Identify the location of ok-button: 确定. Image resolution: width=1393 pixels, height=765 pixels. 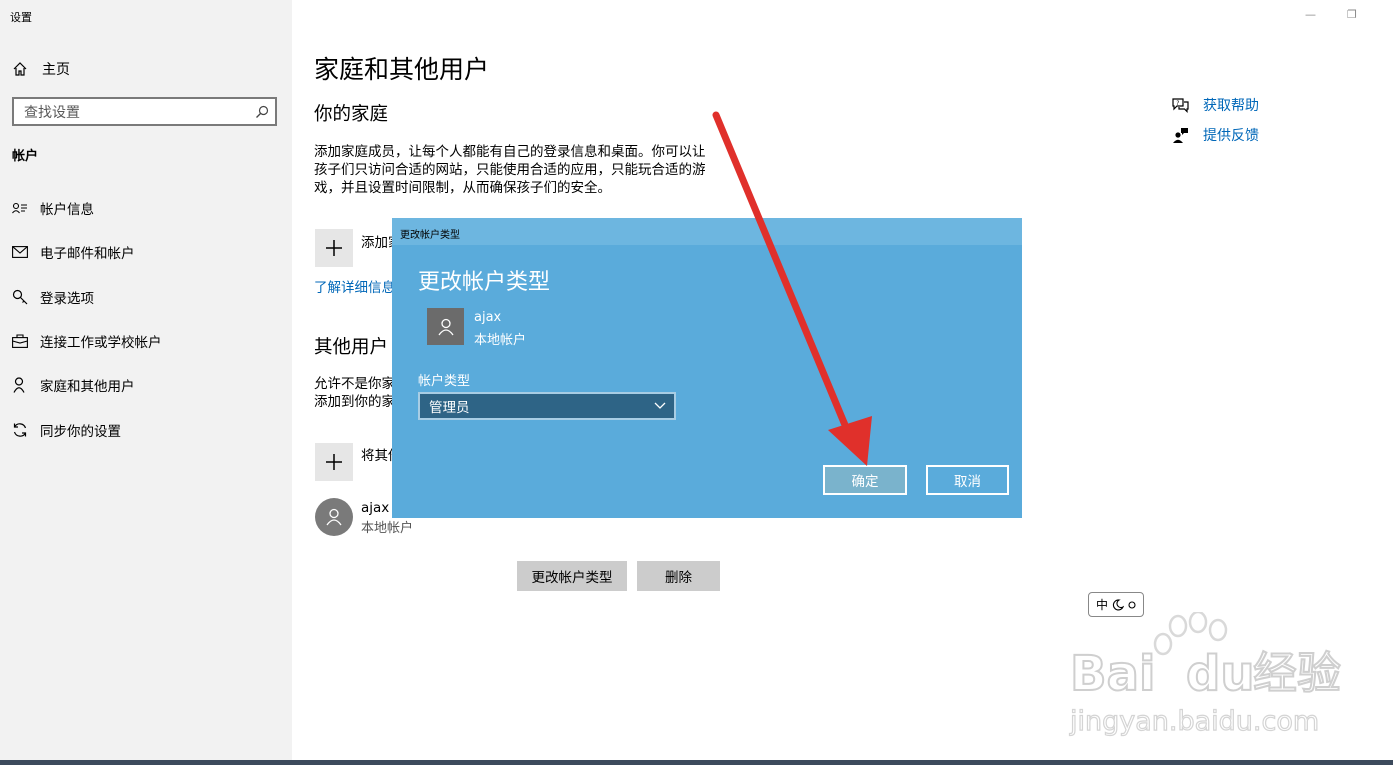
(865, 480).